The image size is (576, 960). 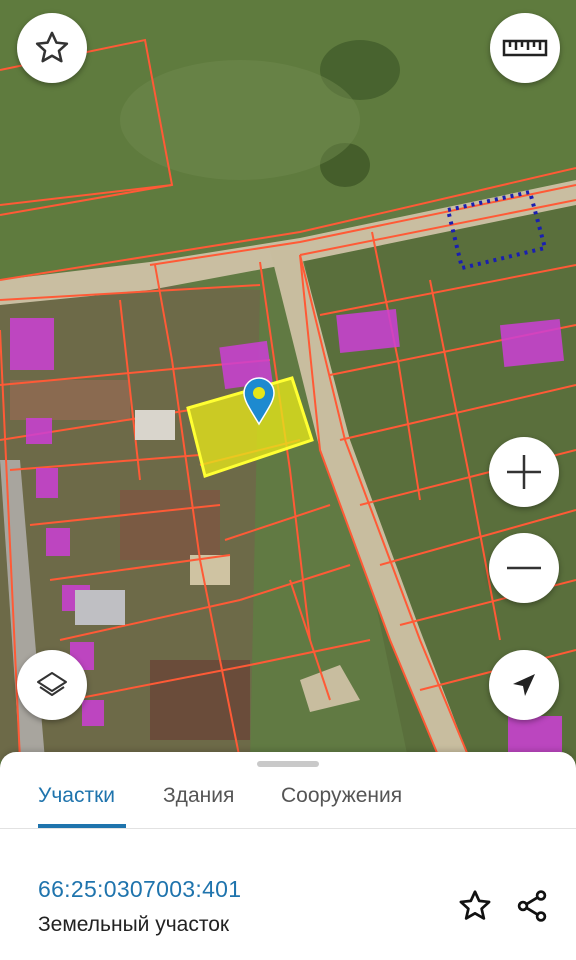 I want to click on my-location-button, so click(x=524, y=685).